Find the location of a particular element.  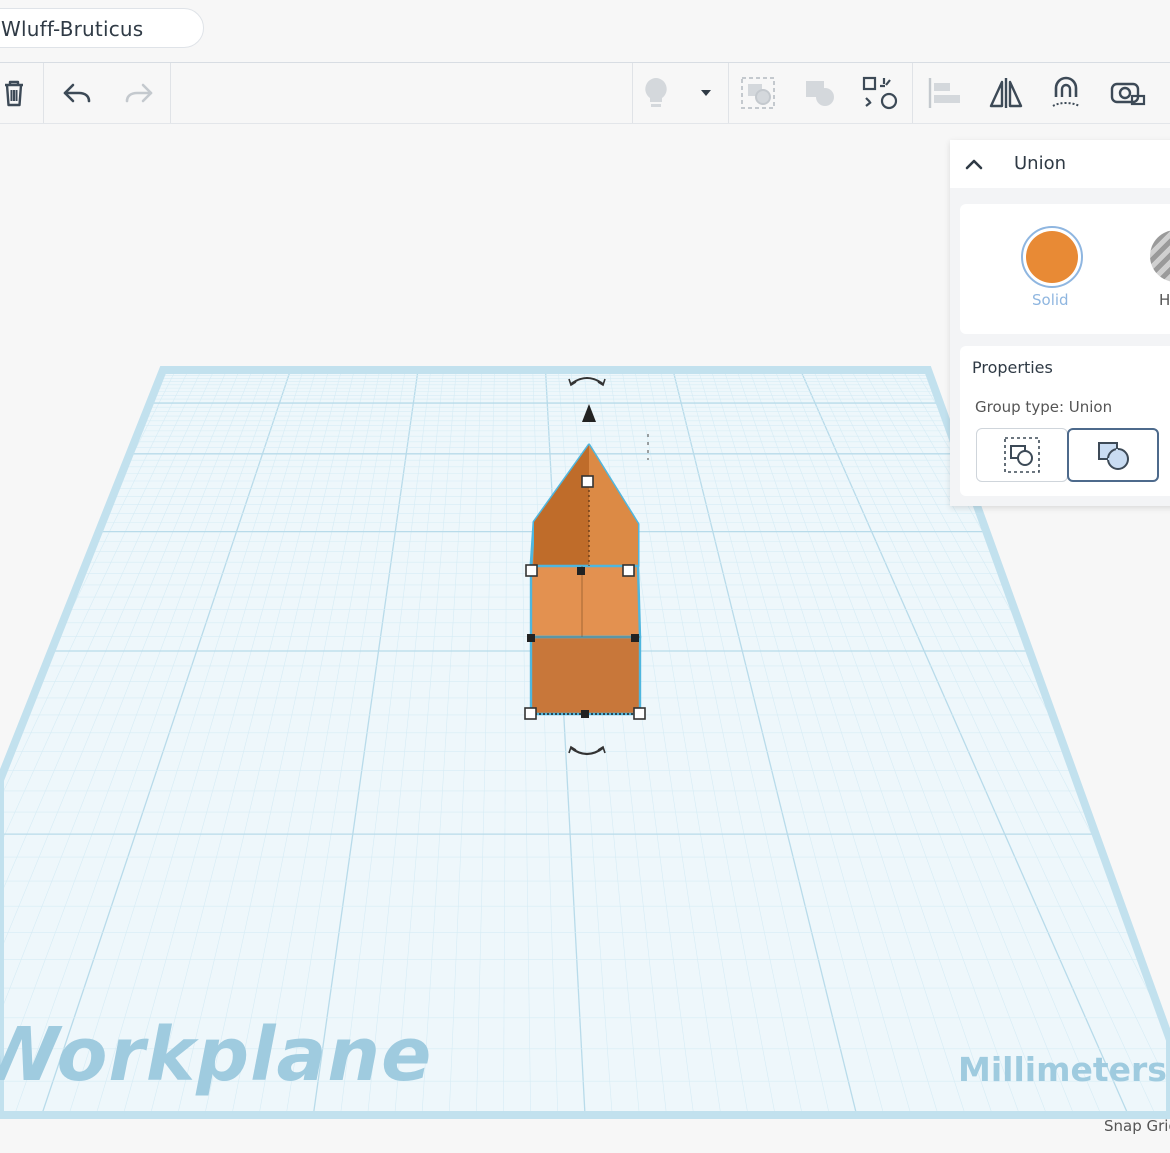

redo-icon is located at coordinates (138, 93).